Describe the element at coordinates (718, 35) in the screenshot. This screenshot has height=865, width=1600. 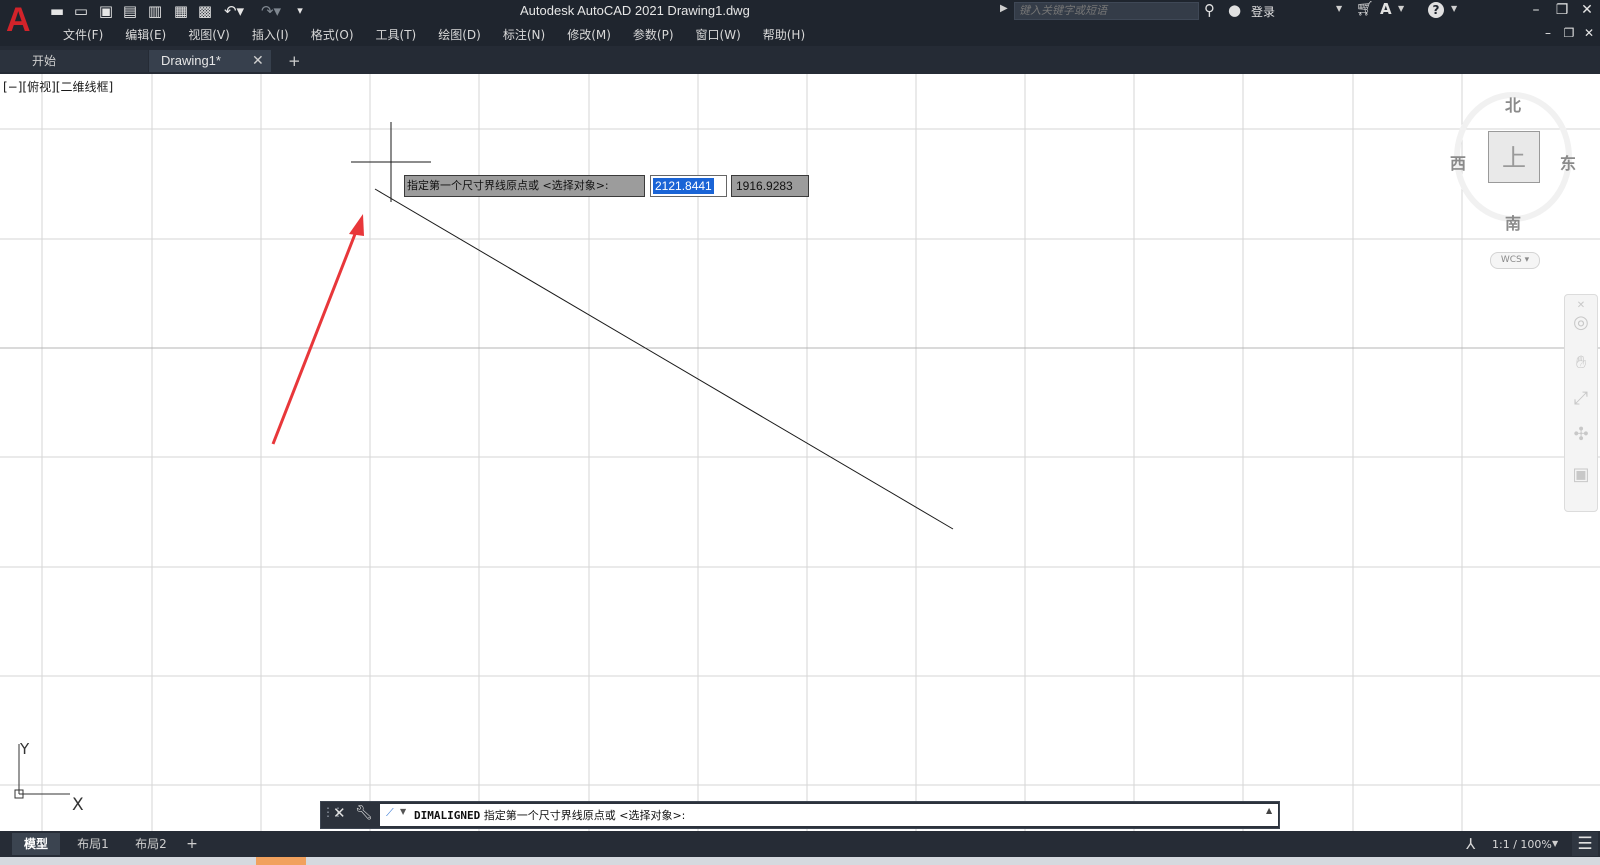
I see `menu-window: 窗口(W)` at that location.